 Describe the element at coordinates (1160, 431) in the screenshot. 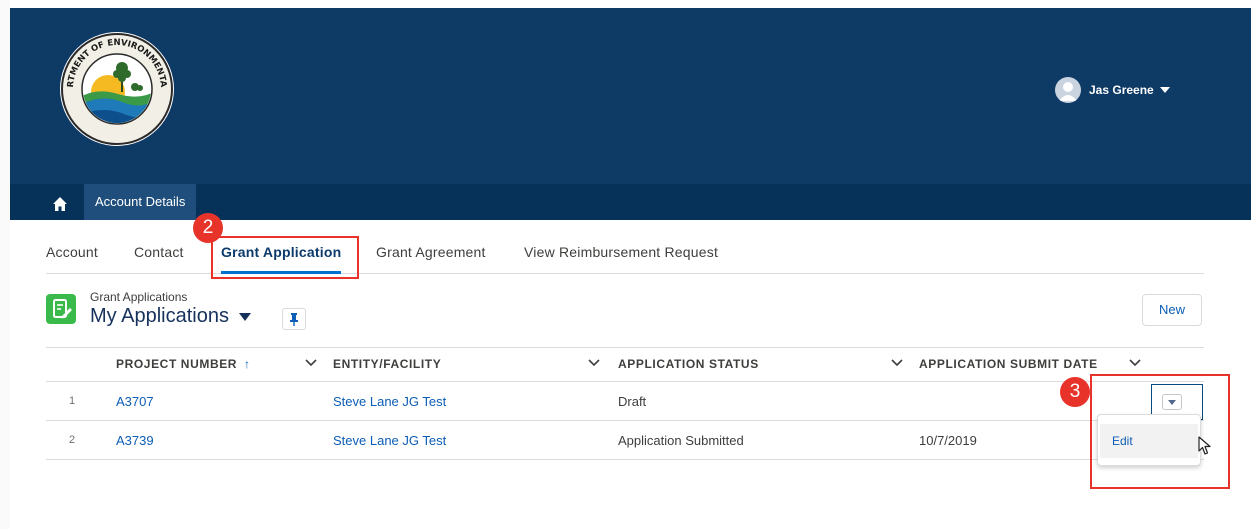

I see `highlight-box-row-actions` at that location.